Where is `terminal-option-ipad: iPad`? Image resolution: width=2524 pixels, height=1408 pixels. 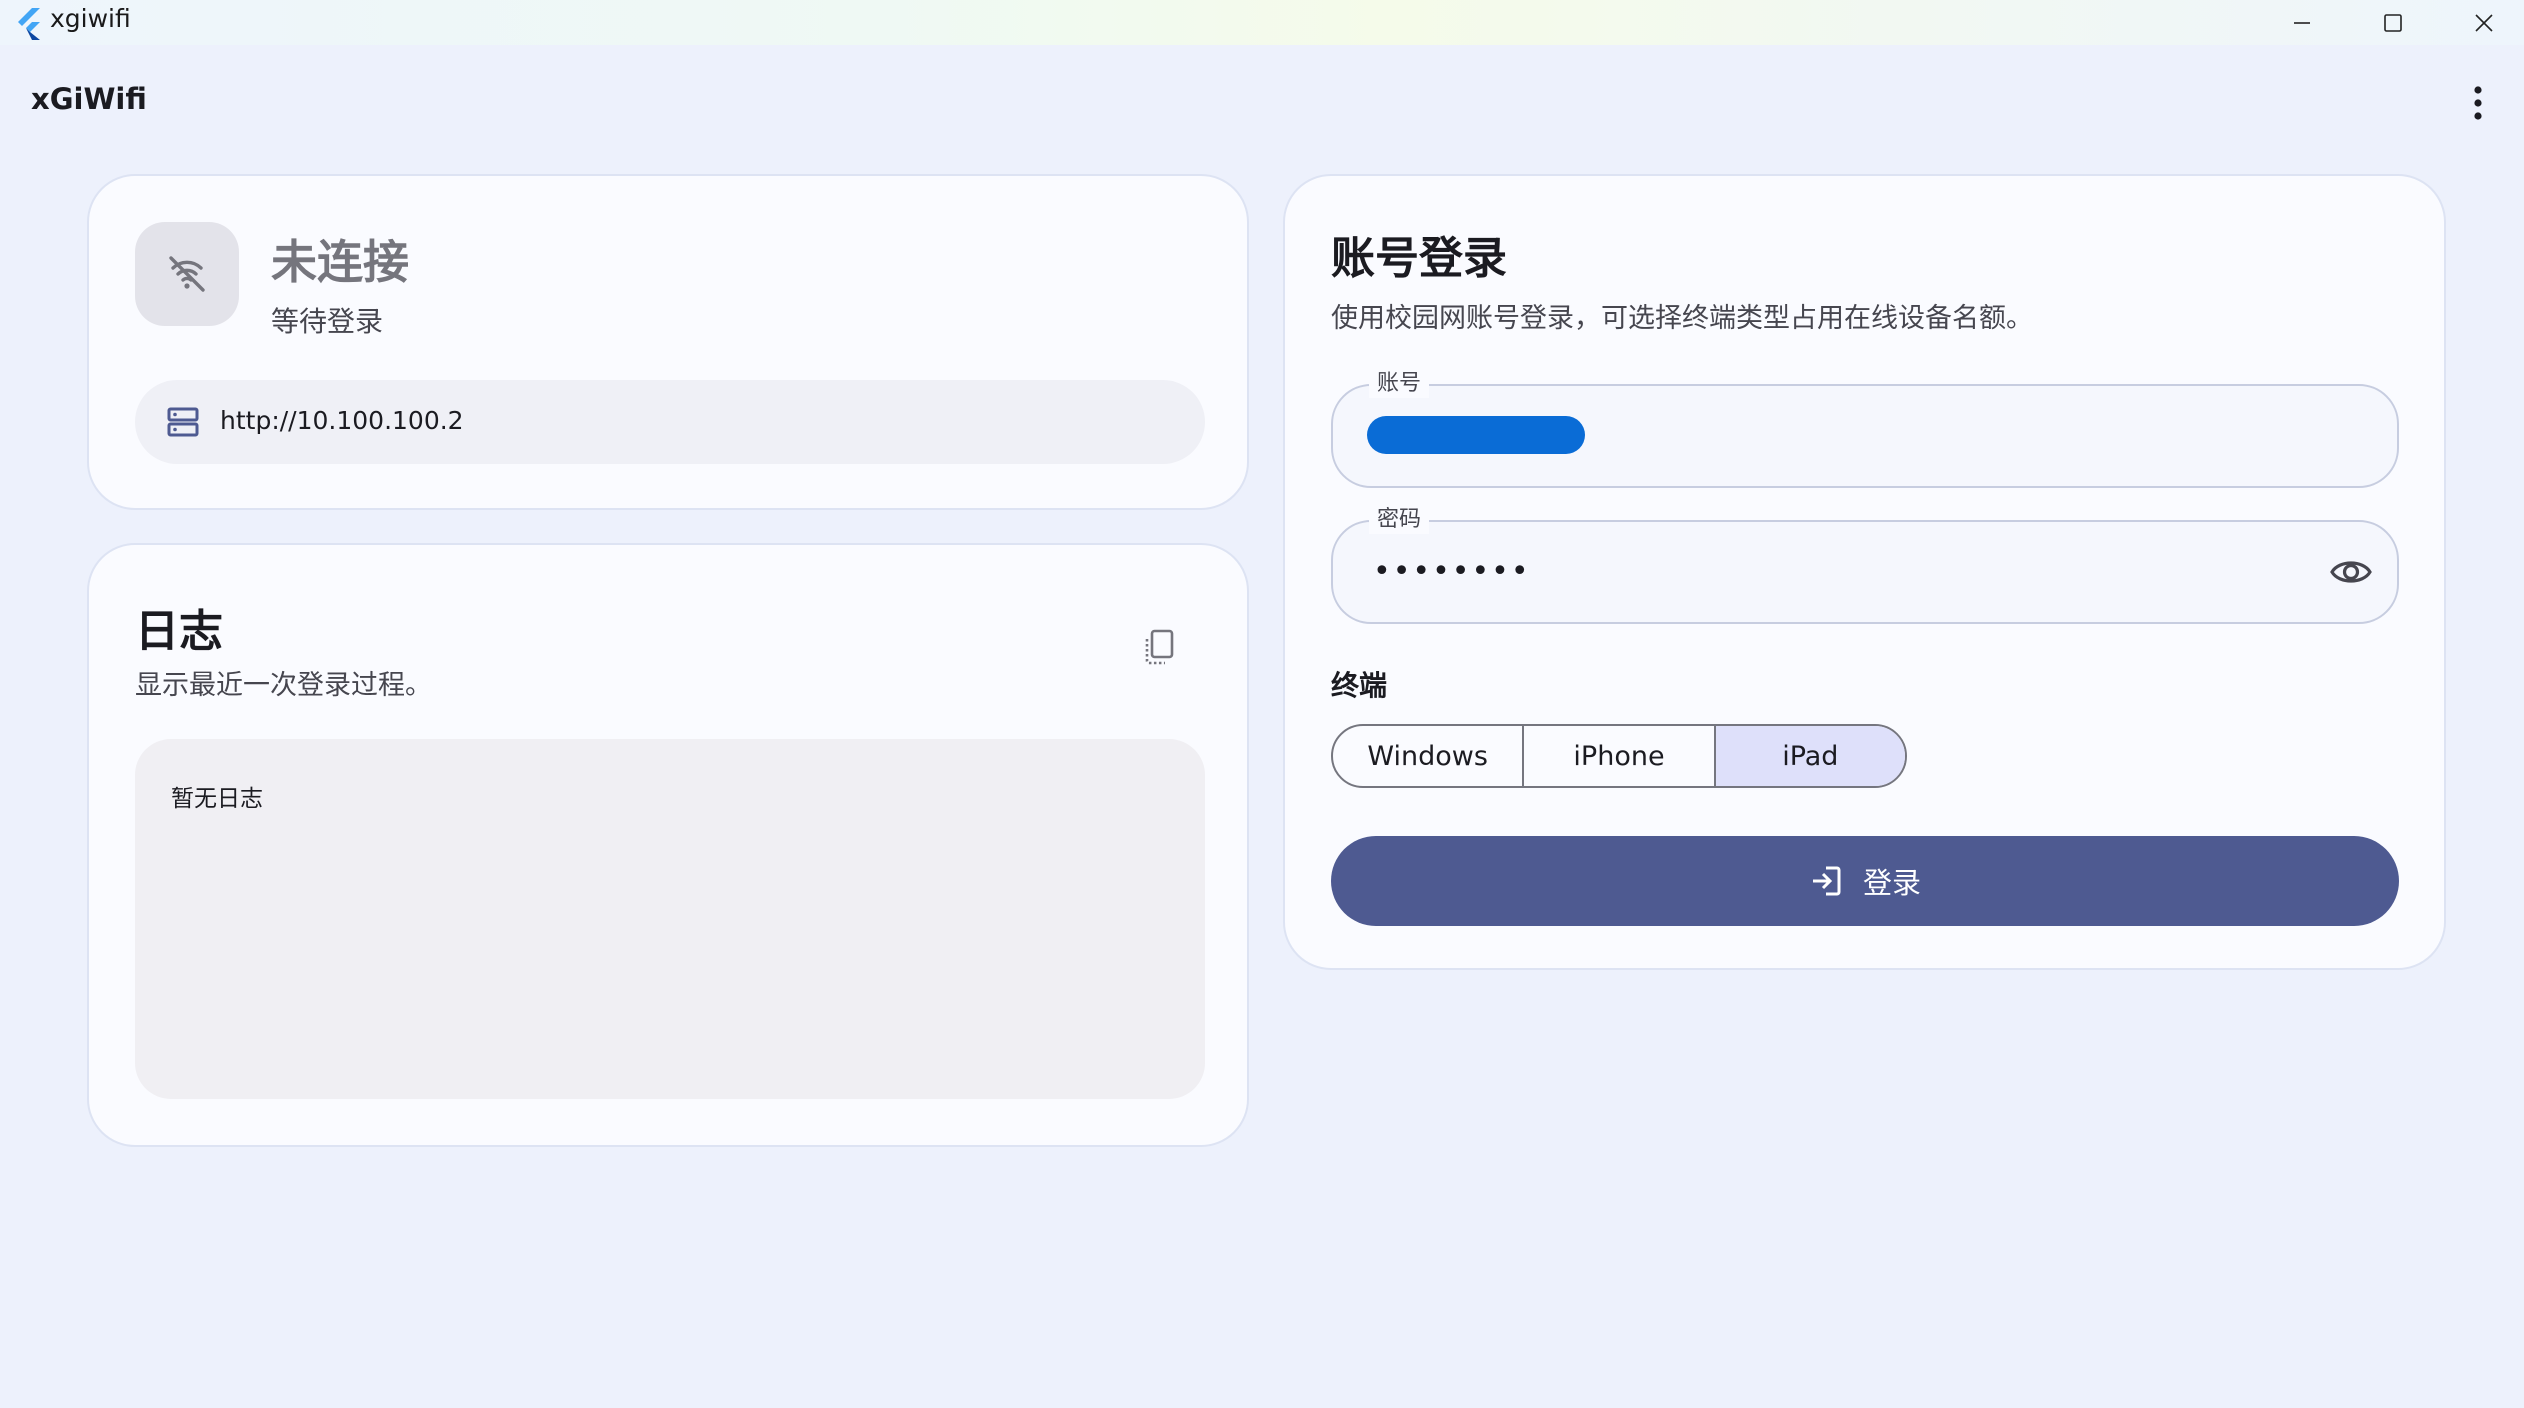 terminal-option-ipad: iPad is located at coordinates (1810, 756).